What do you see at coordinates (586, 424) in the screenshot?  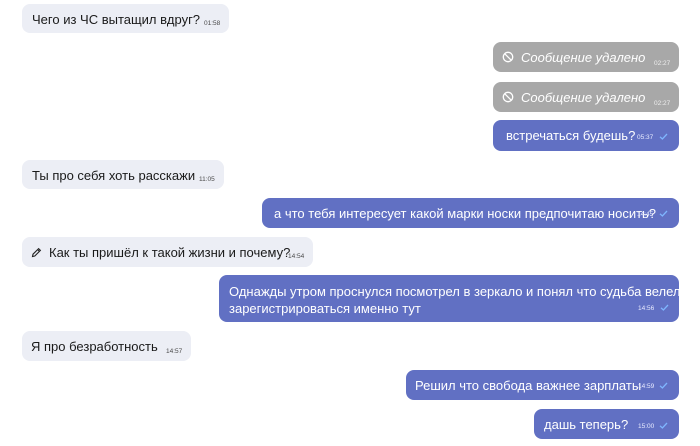 I see `message-text: дашь теперь?` at bounding box center [586, 424].